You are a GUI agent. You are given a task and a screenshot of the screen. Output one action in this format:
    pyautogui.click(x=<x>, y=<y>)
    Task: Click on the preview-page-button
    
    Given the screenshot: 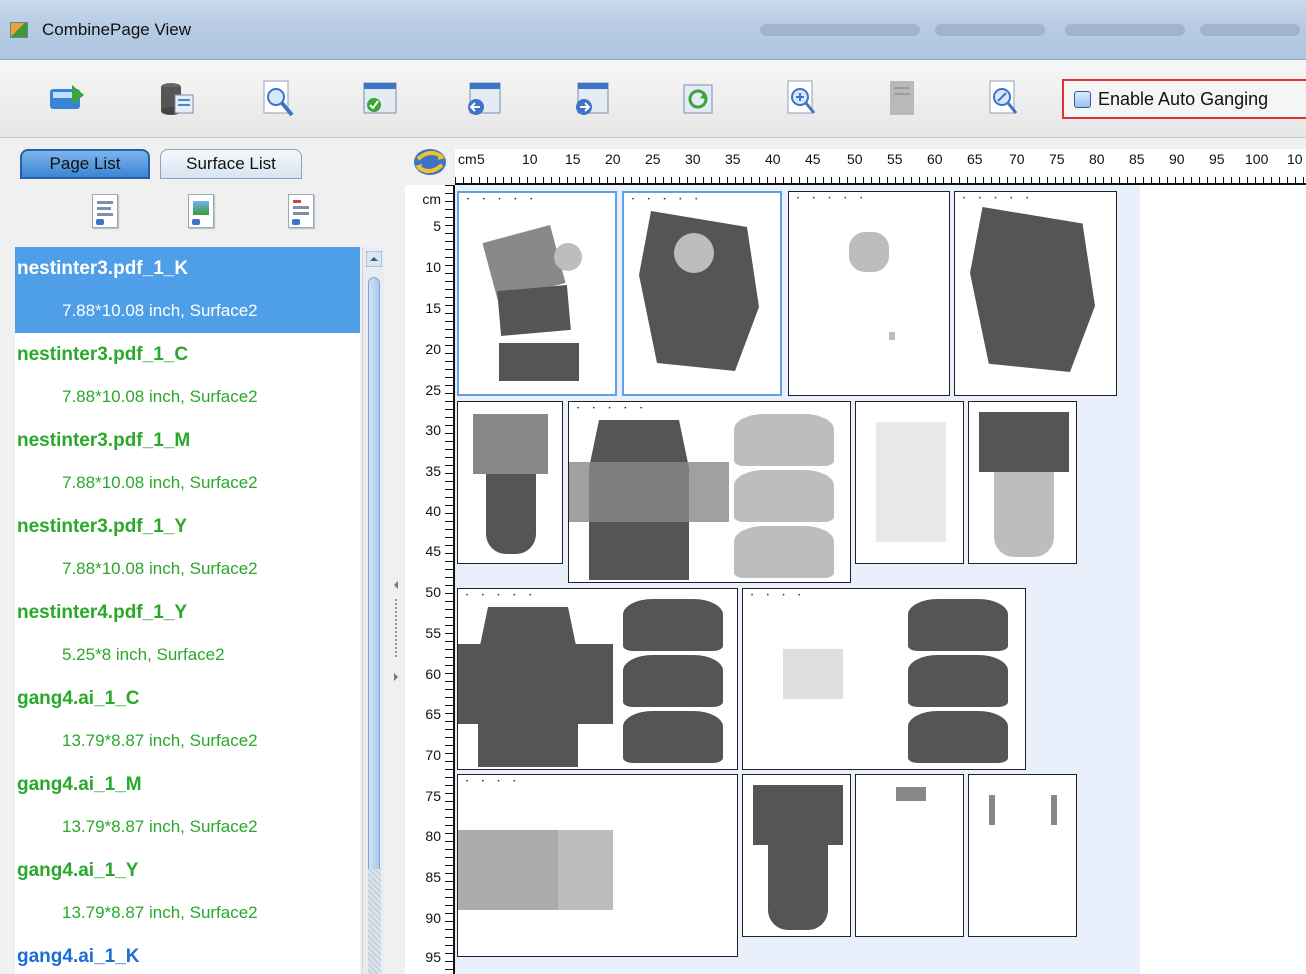 What is the action you would take?
    pyautogui.click(x=278, y=99)
    